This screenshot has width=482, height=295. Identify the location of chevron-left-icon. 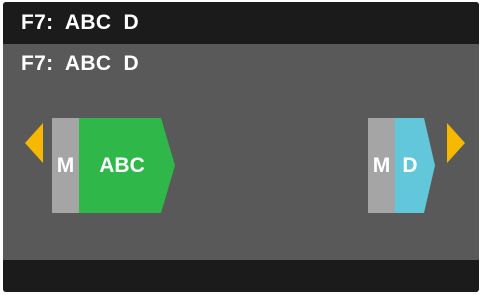
(34, 143).